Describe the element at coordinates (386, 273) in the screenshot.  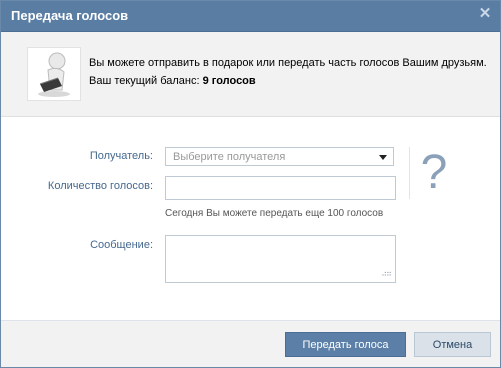
I see `resize-grip-icon: ⠴⠶` at that location.